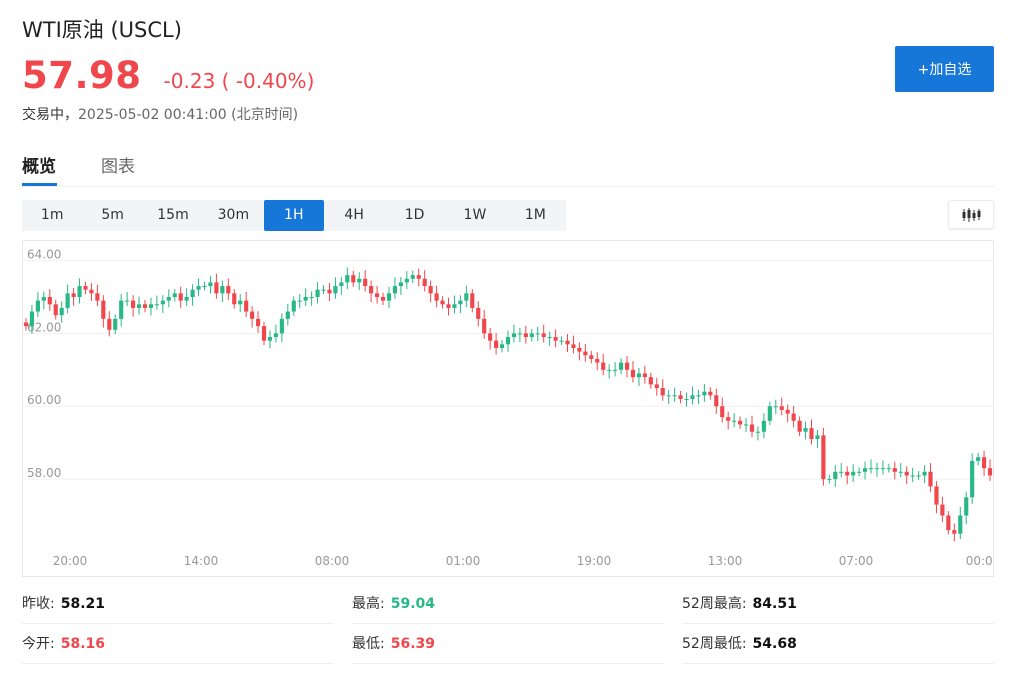  I want to click on last-price: 57.98, so click(82, 75).